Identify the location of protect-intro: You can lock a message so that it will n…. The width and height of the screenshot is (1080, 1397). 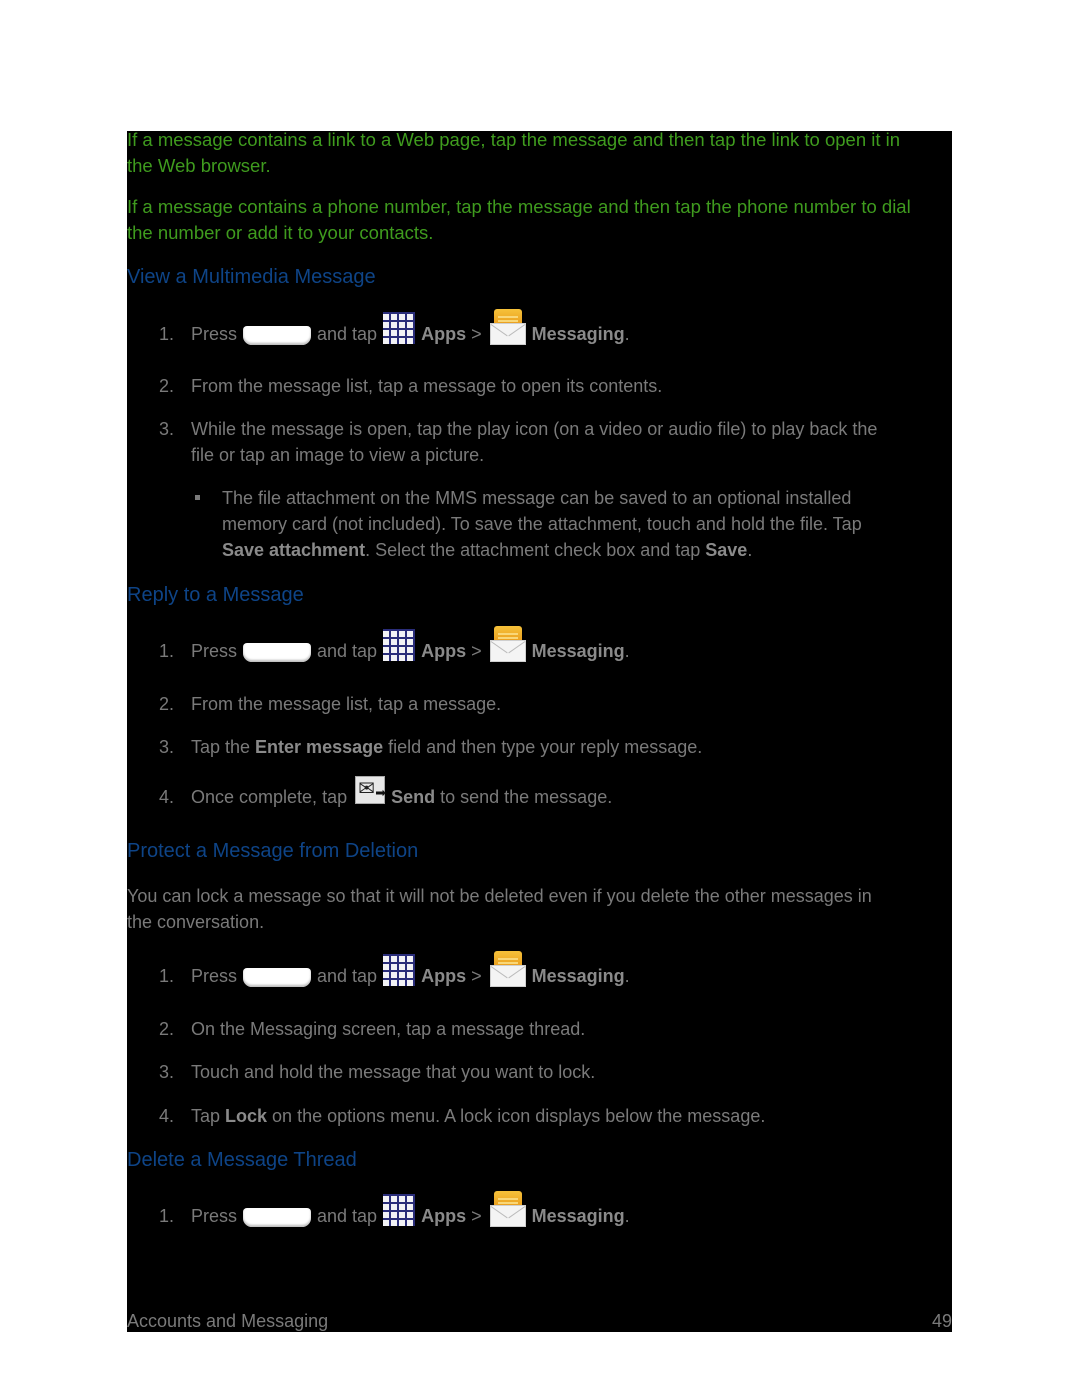
(499, 909).